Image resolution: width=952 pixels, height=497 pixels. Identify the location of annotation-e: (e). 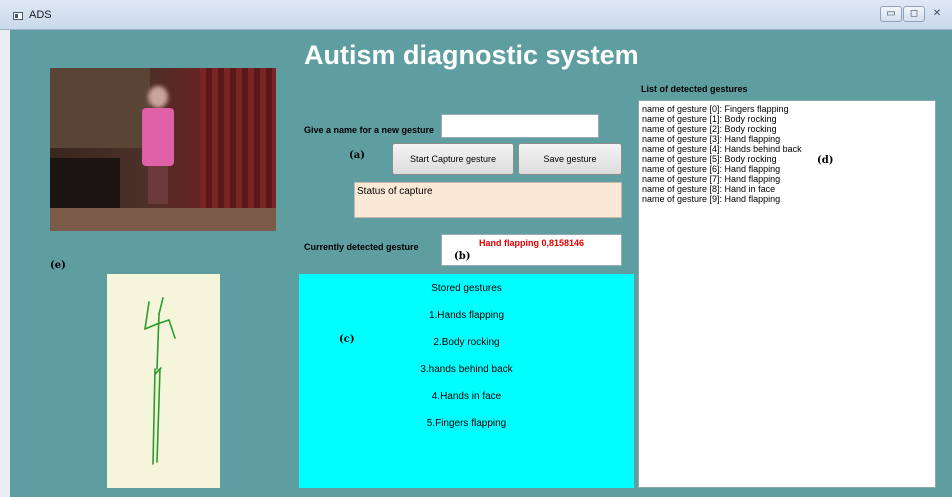
(58, 265).